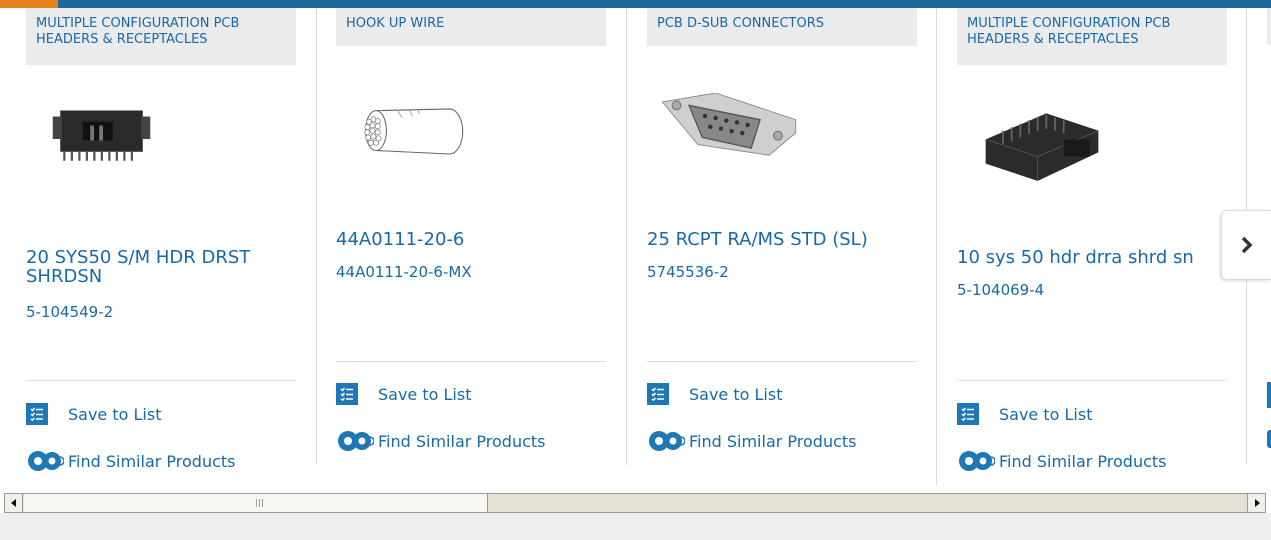 This screenshot has width=1271, height=540. Describe the element at coordinates (635, 526) in the screenshot. I see `bottom-band` at that location.